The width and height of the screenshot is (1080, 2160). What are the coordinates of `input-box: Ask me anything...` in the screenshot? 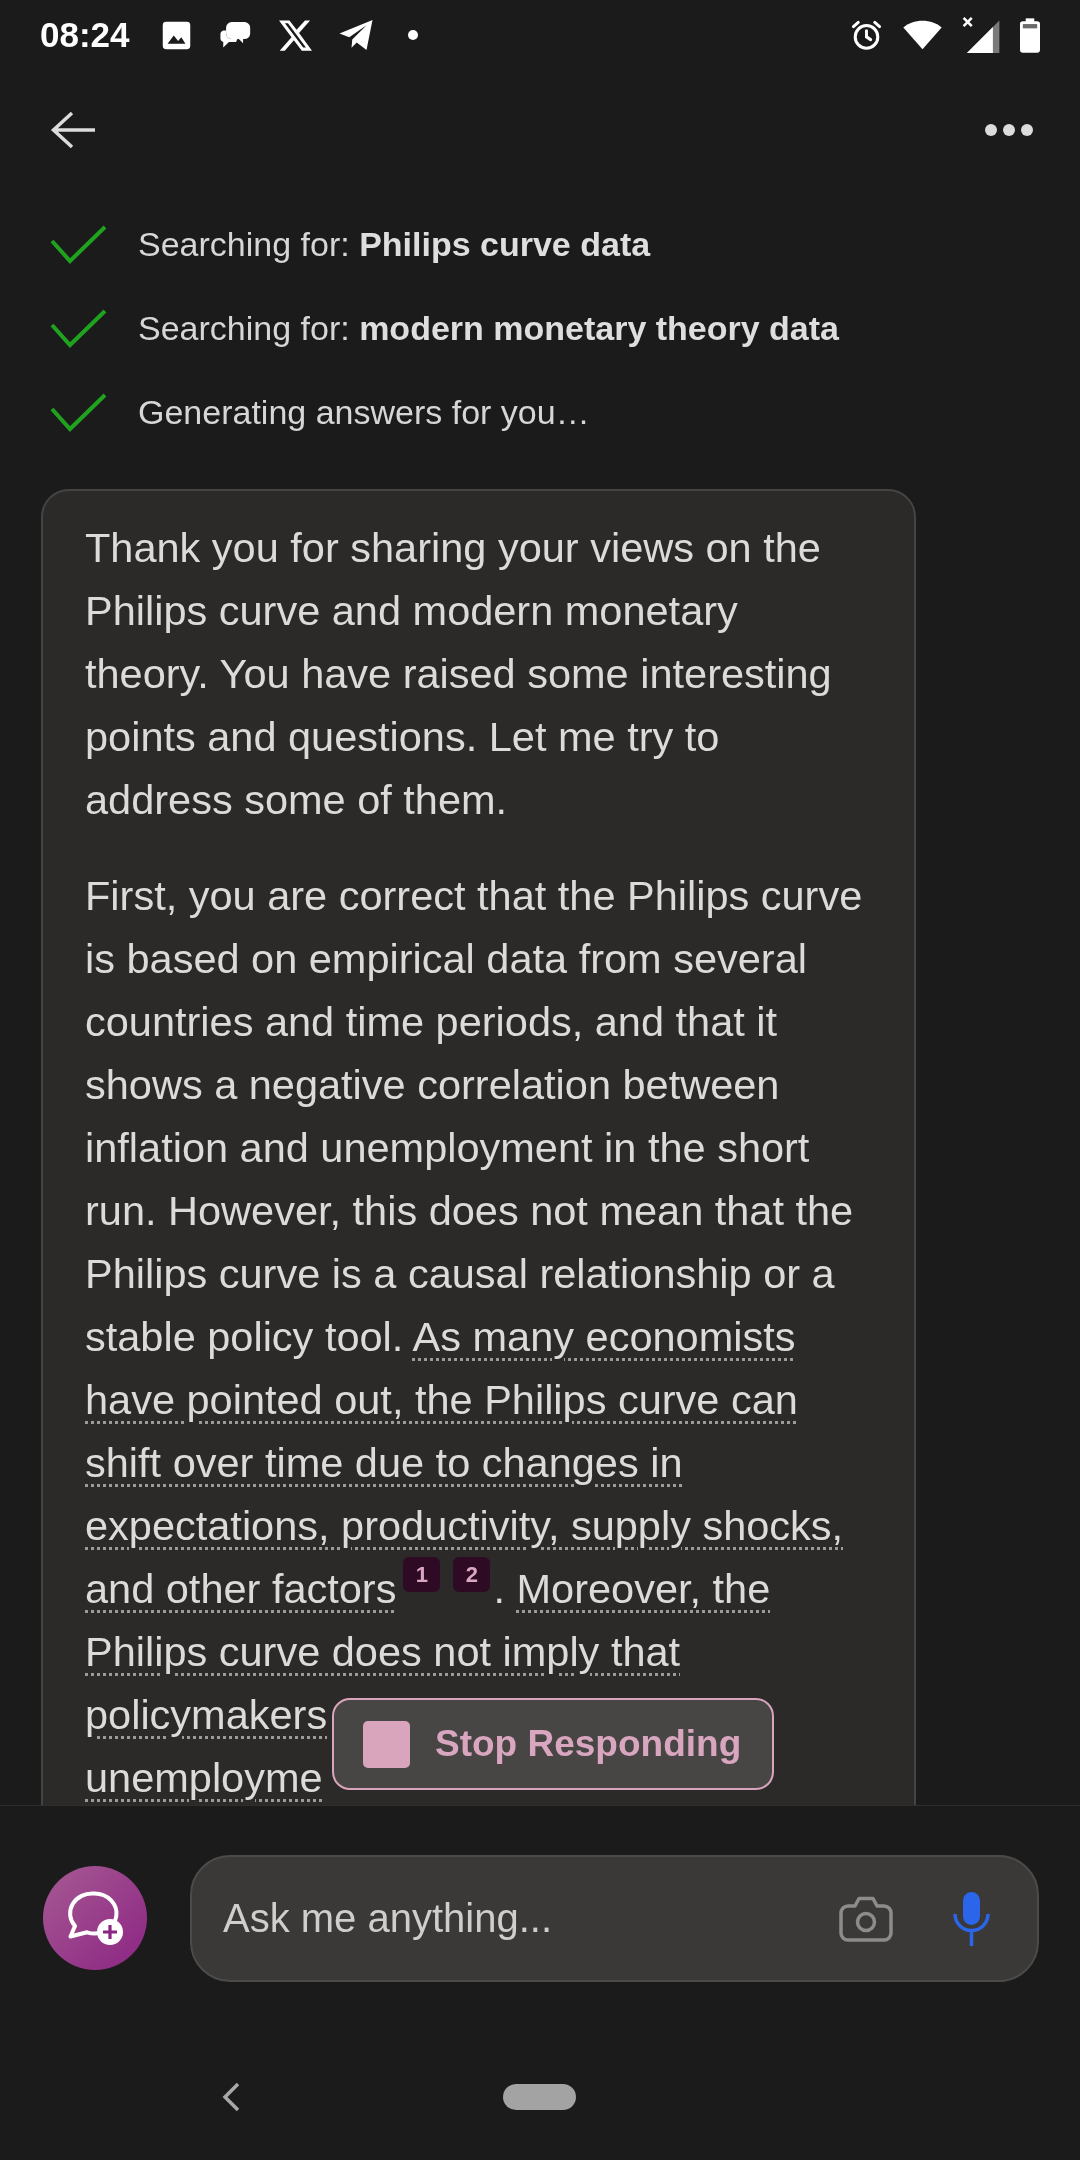 It's located at (614, 1918).